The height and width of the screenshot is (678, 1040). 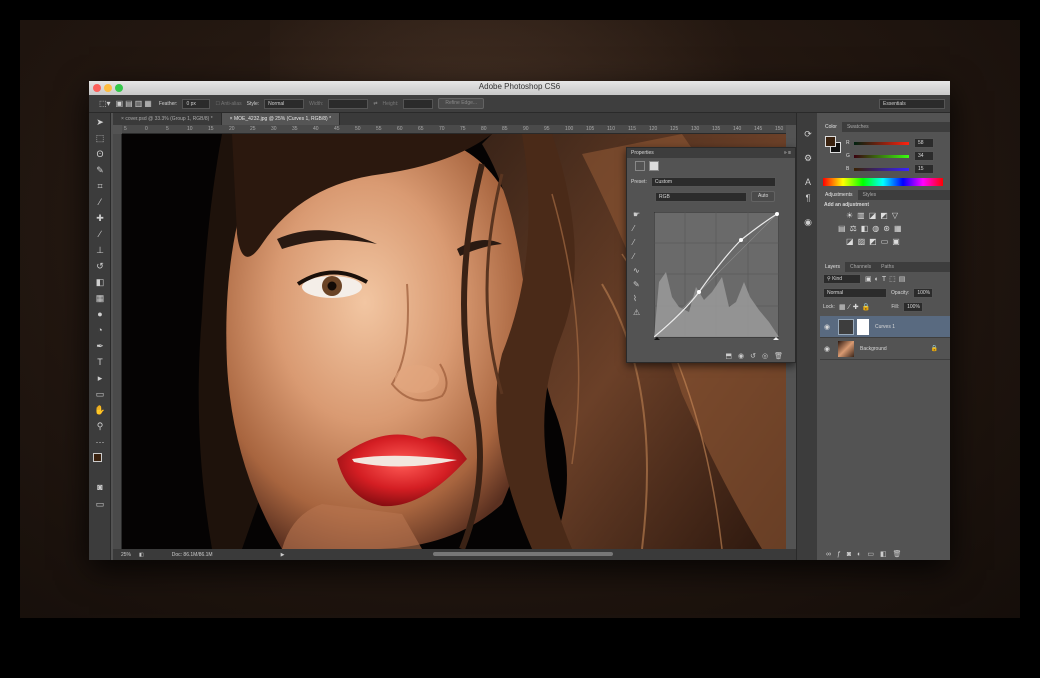 I want to click on clipping-icon: ⚠, so click(x=640, y=313).